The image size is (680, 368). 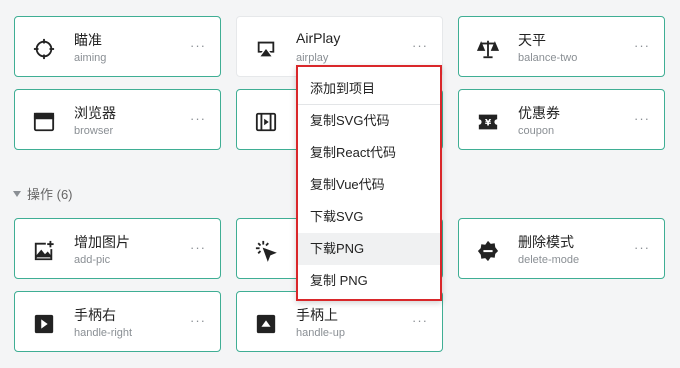 What do you see at coordinates (92, 260) in the screenshot?
I see `card-subtitle: add-pic` at bounding box center [92, 260].